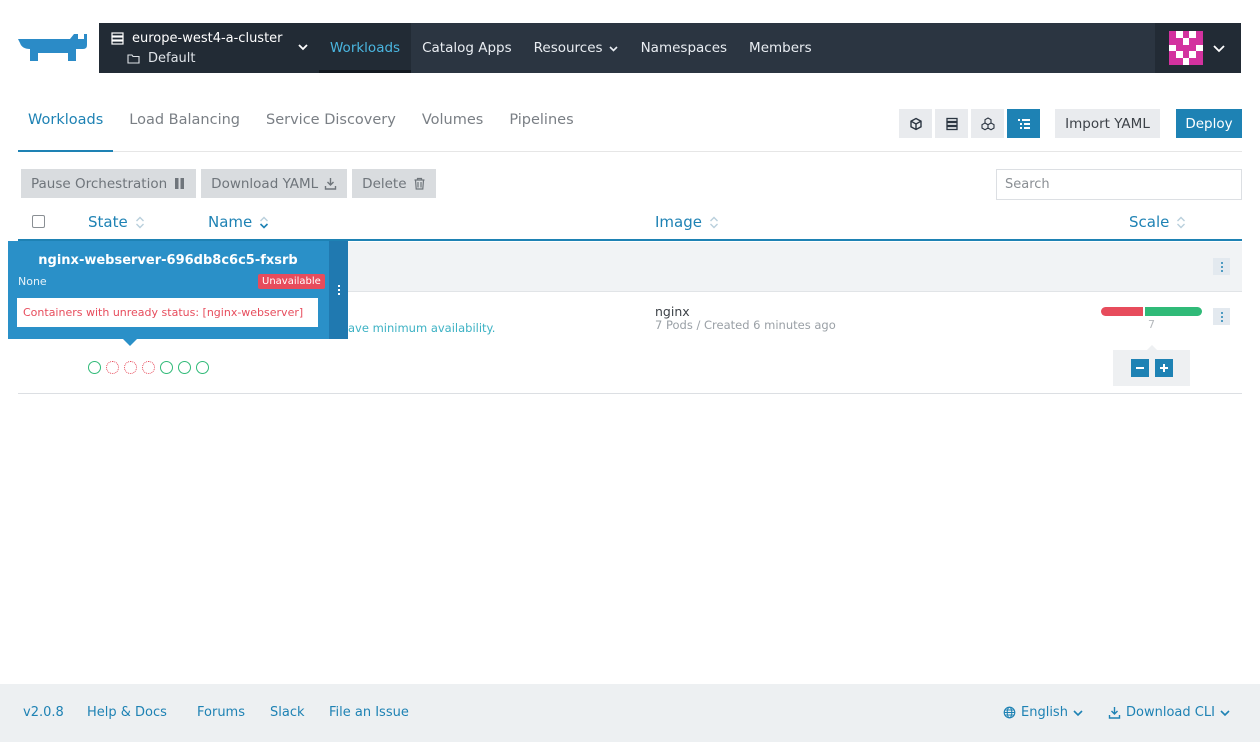 The width and height of the screenshot is (1260, 742). I want to click on tab-service-discovery: Service Discovery, so click(331, 128).